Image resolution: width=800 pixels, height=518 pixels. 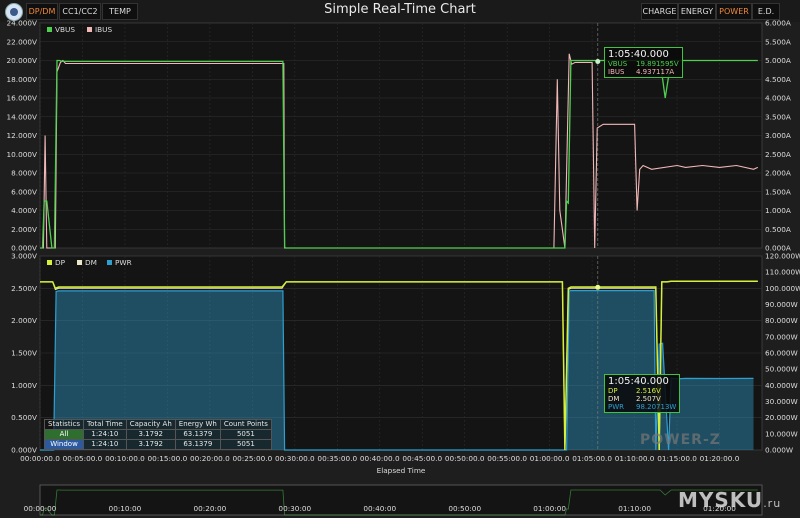 What do you see at coordinates (634, 508) in the screenshot?
I see `overview-tick-label: 01:10:00` at bounding box center [634, 508].